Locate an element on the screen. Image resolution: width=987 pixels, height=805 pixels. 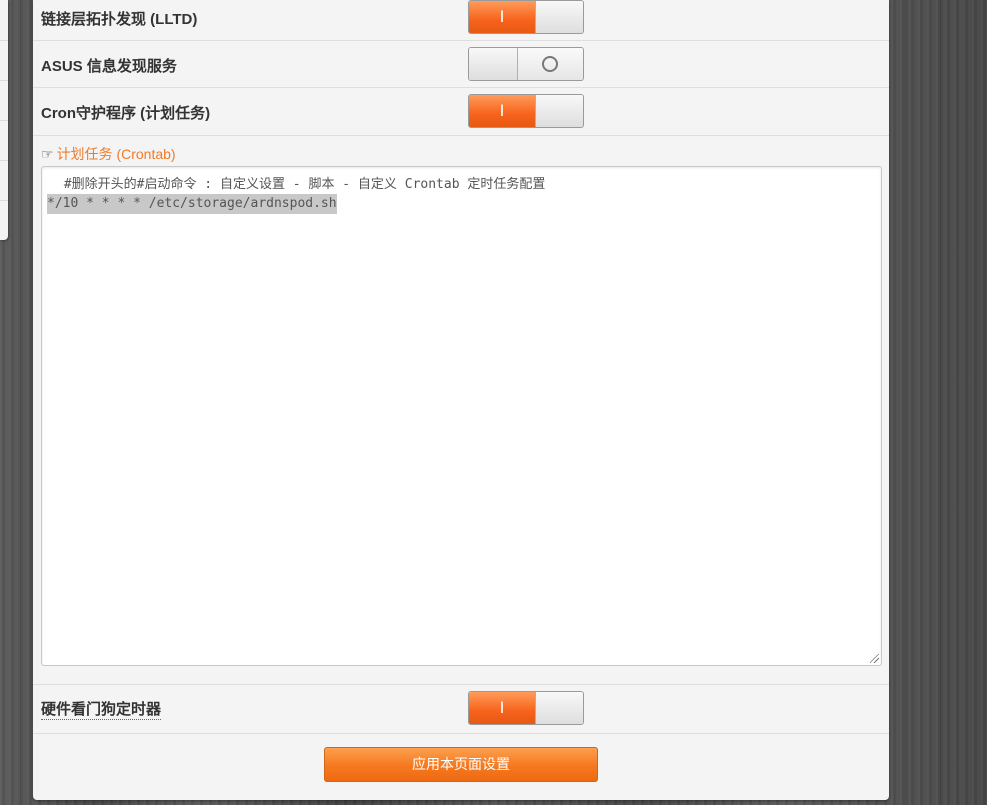
crontab-selected-line: */10 * * * * /etc/storage/ardnspod.sh is located at coordinates (192, 204).